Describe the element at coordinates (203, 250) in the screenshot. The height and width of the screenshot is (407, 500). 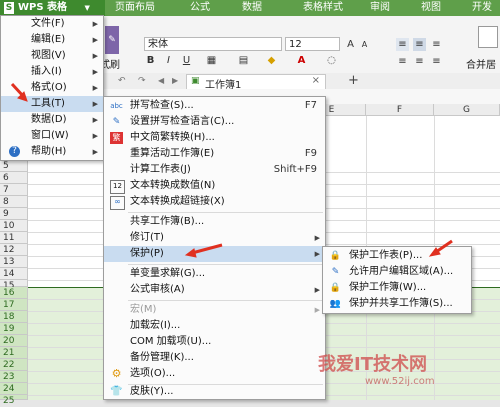
I see `red-arrow-protect` at that location.